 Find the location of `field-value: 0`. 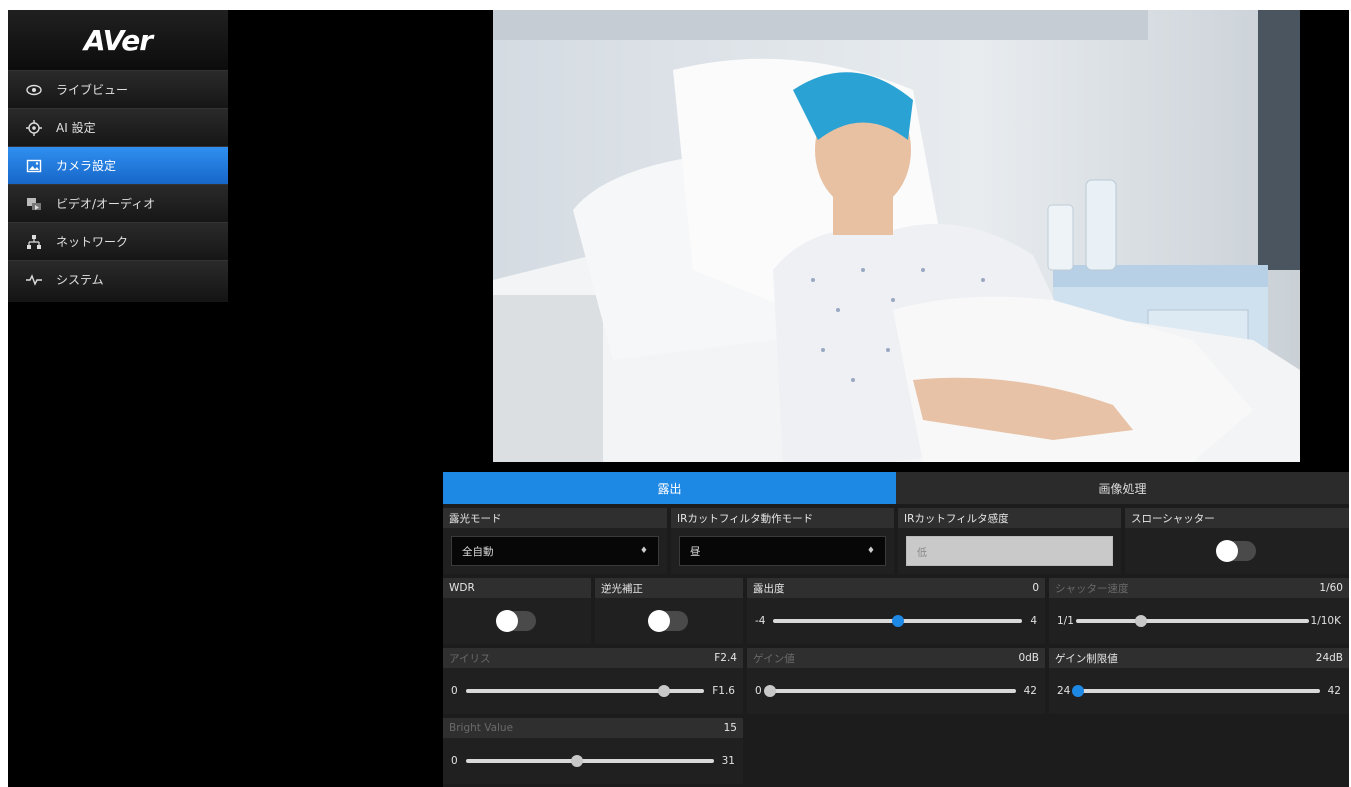

field-value: 0 is located at coordinates (1035, 588).